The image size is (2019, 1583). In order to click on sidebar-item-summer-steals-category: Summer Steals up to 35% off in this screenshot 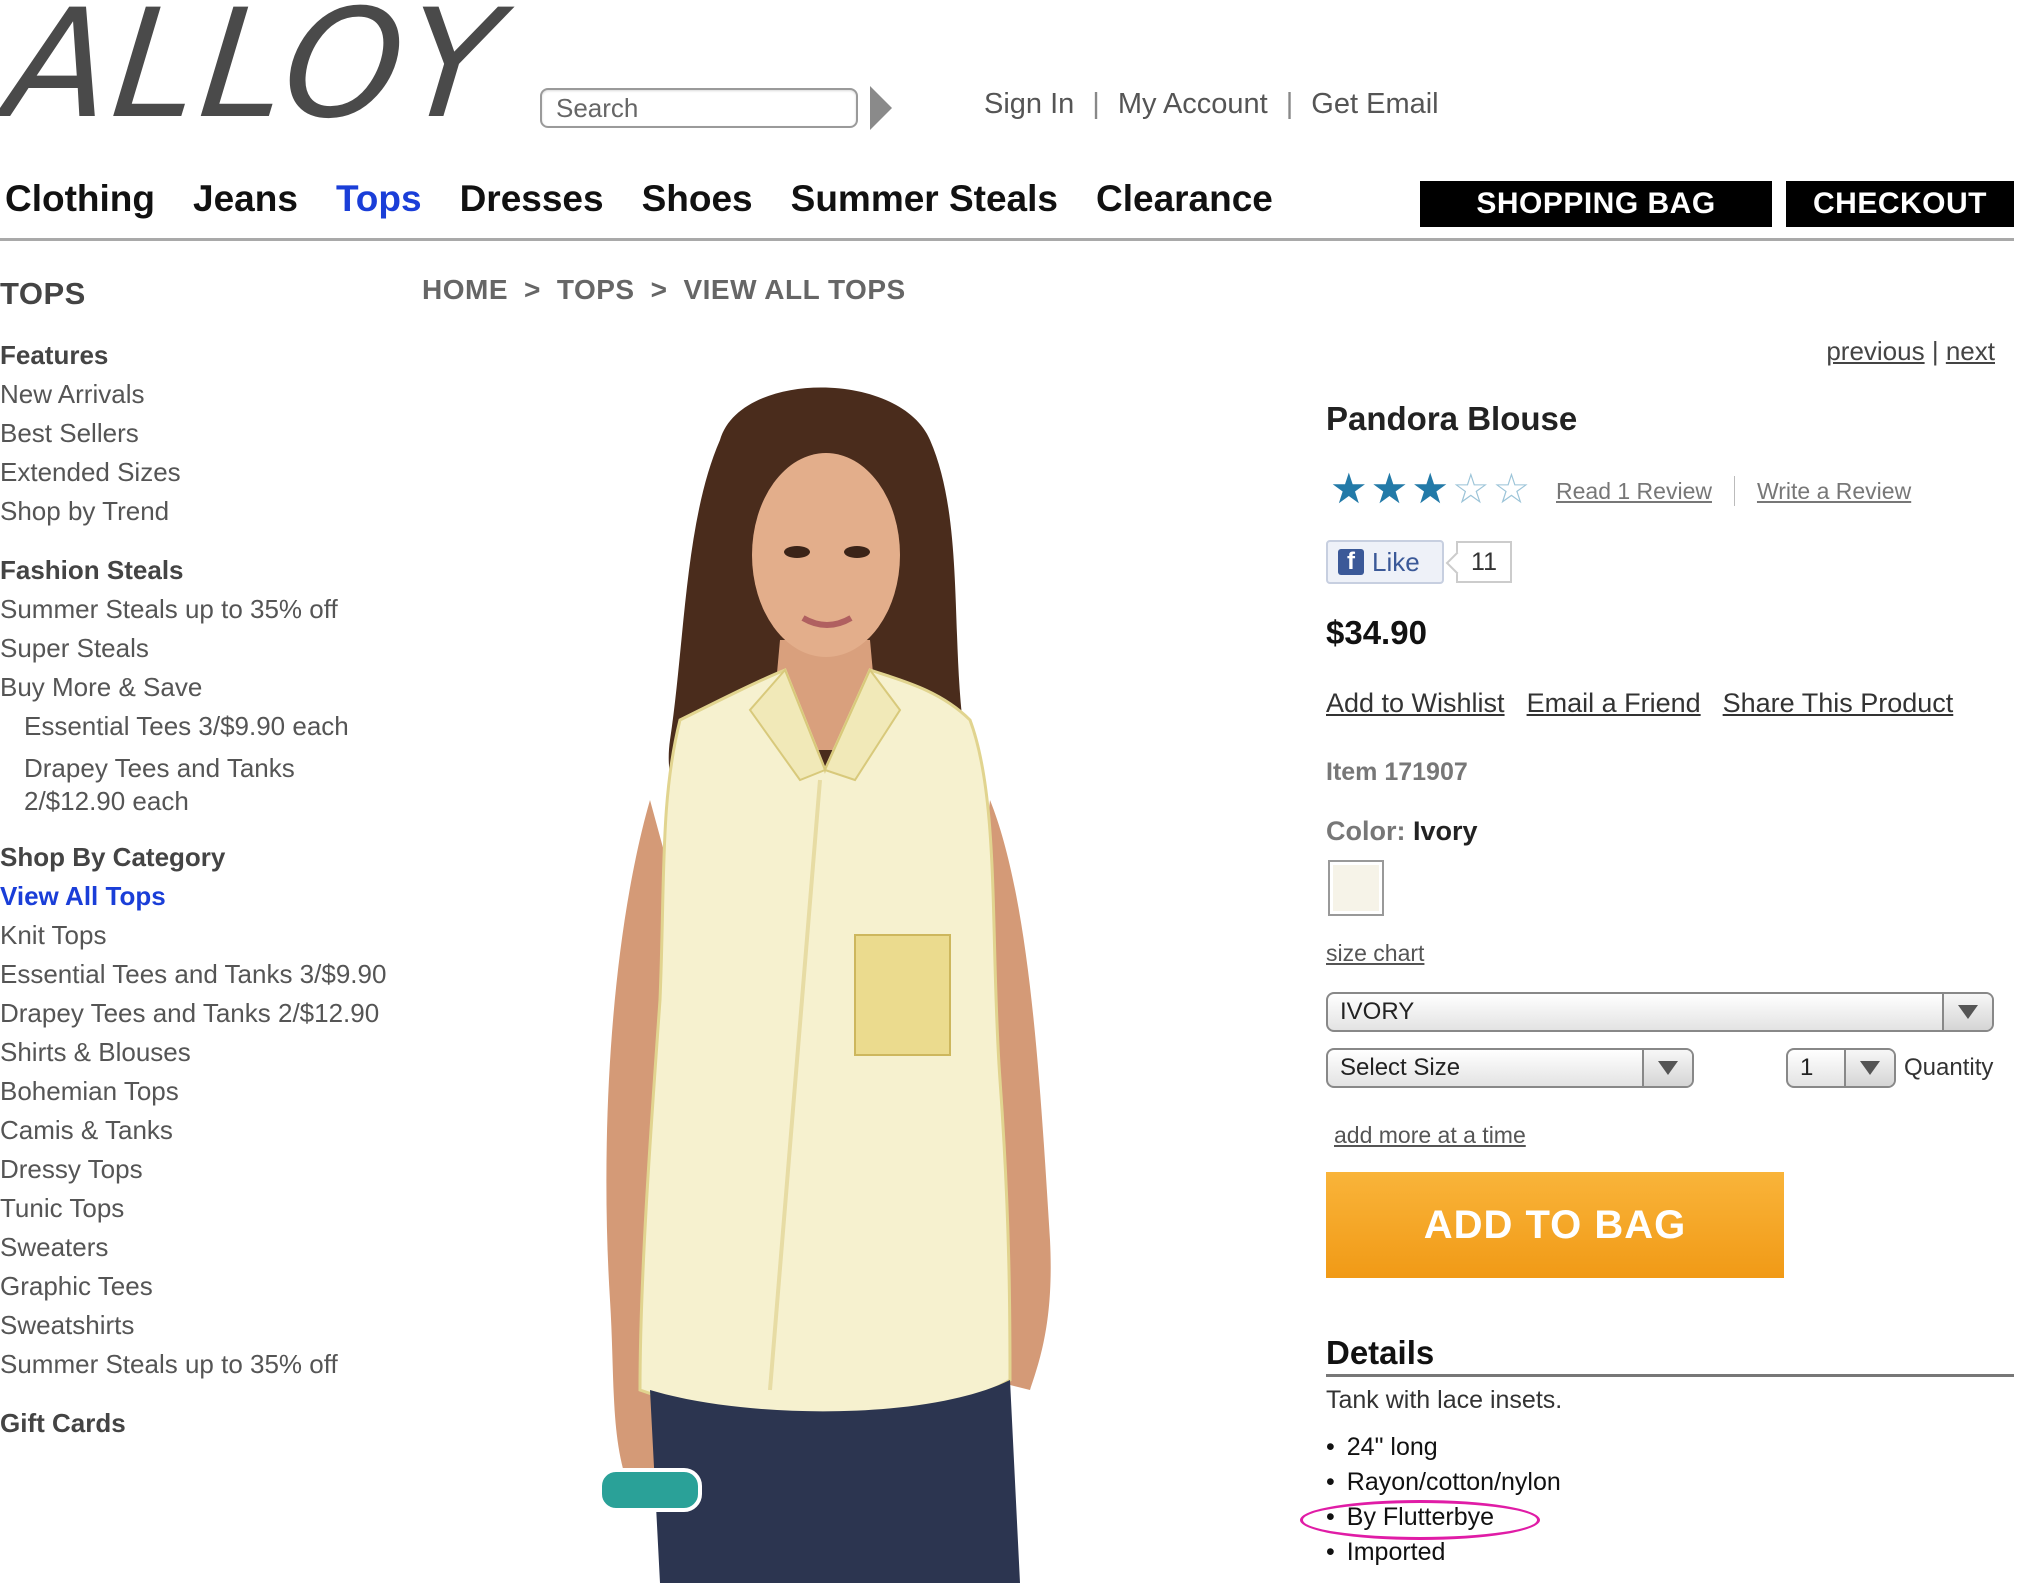, I will do `click(210, 1364)`.